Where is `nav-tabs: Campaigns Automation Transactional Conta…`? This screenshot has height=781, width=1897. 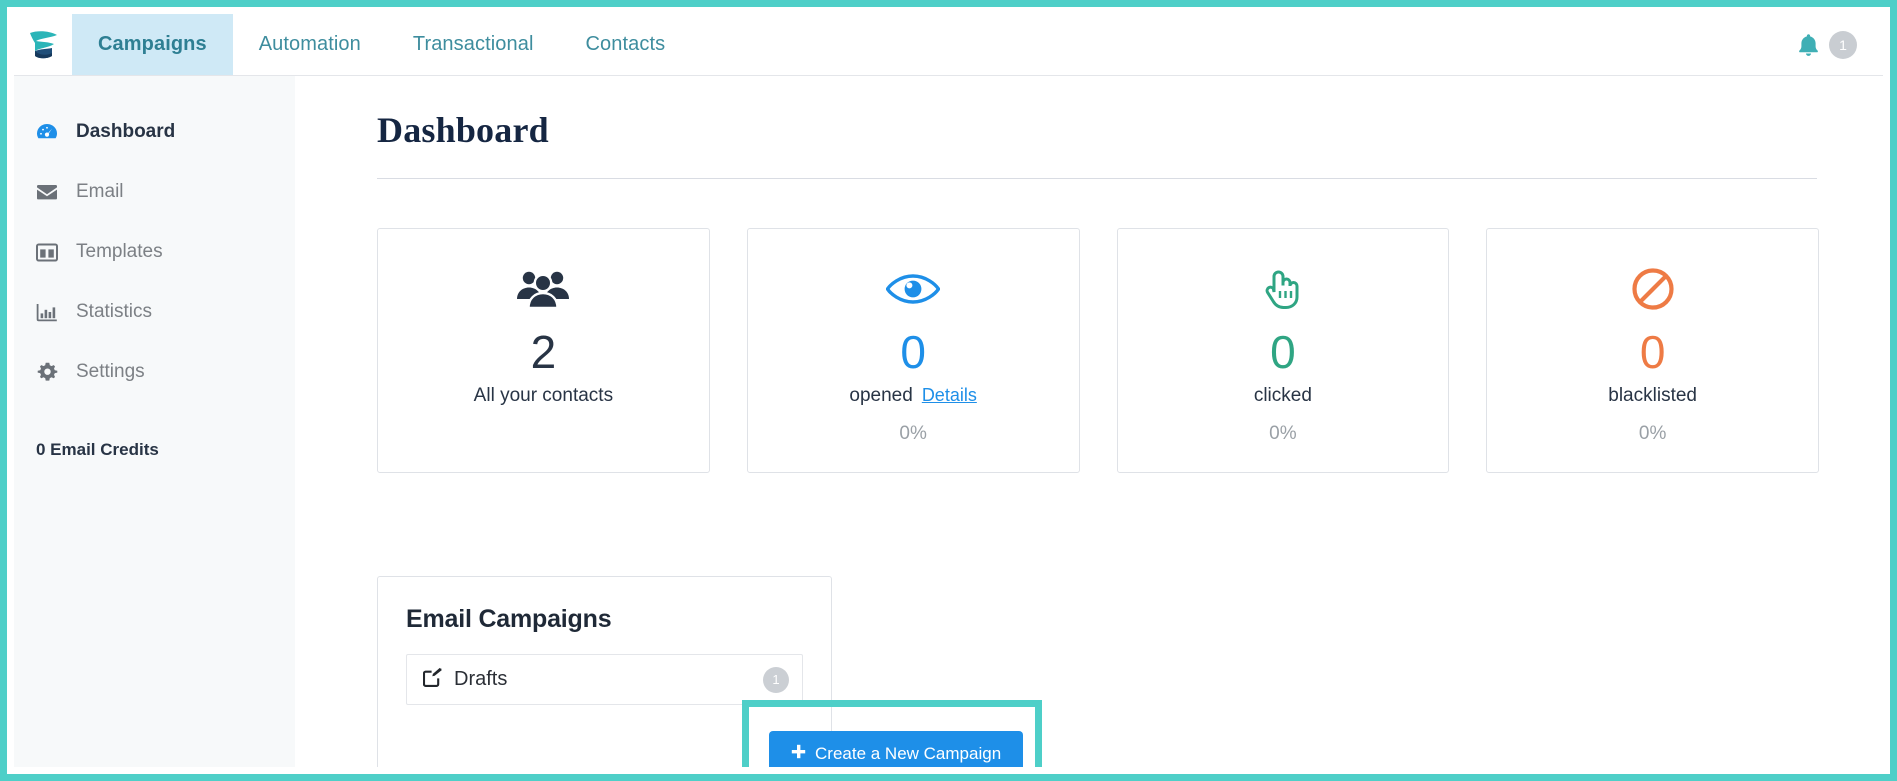
nav-tabs: Campaigns Automation Transactional Conta… is located at coordinates (935, 44).